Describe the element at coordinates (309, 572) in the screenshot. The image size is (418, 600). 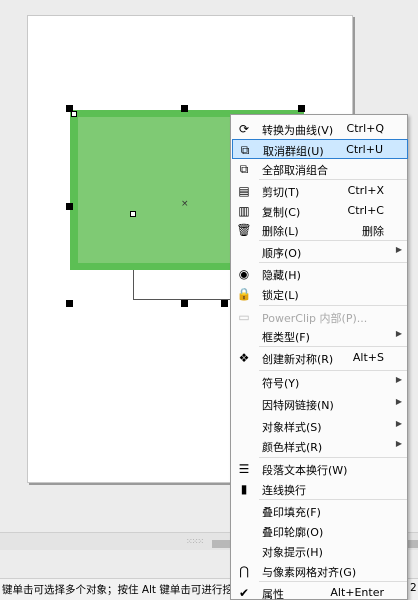
I see `menu-item-label: 与像素网格对齐(G)` at that location.